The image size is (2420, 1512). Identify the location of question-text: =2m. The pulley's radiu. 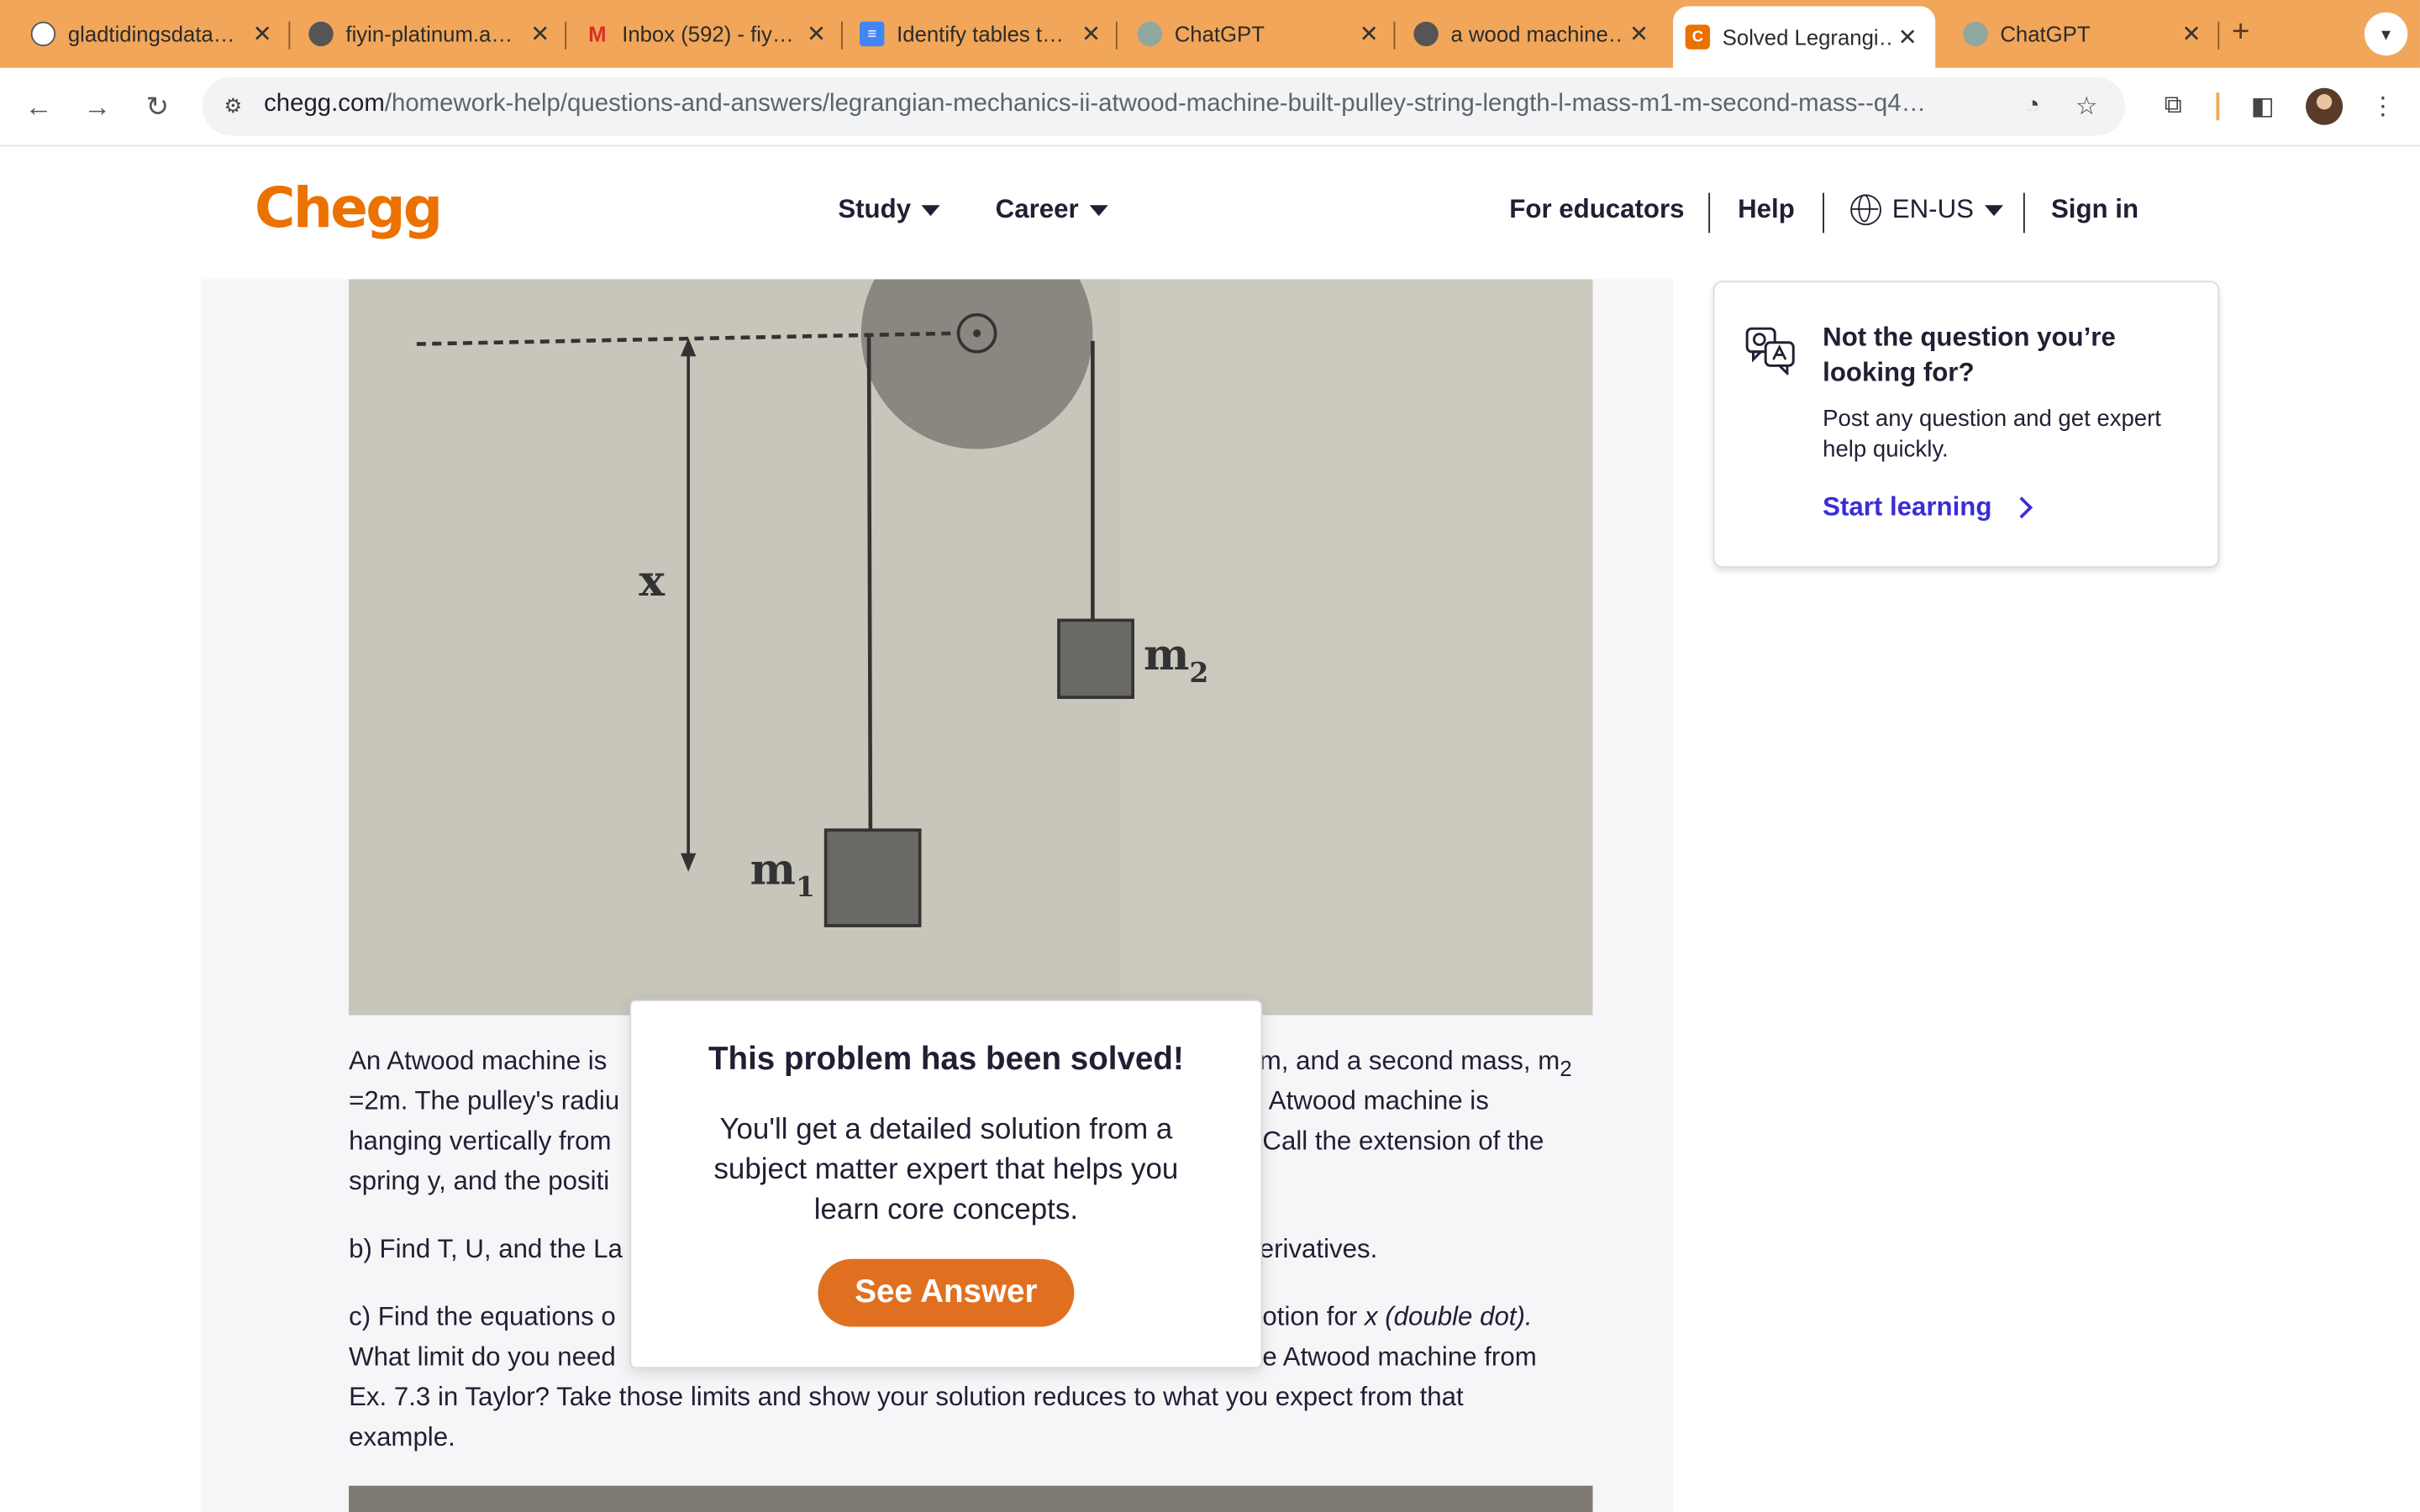
(484, 1101).